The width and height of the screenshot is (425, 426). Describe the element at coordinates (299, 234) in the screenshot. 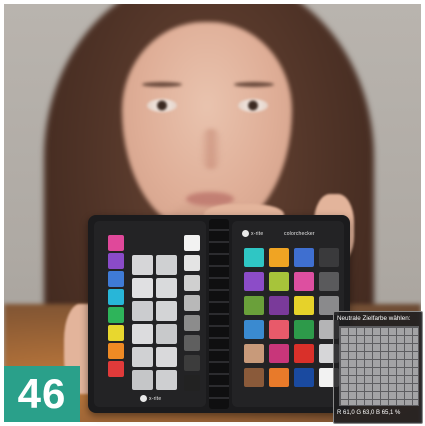

I see `colorchecker-logo: colorchecker` at that location.